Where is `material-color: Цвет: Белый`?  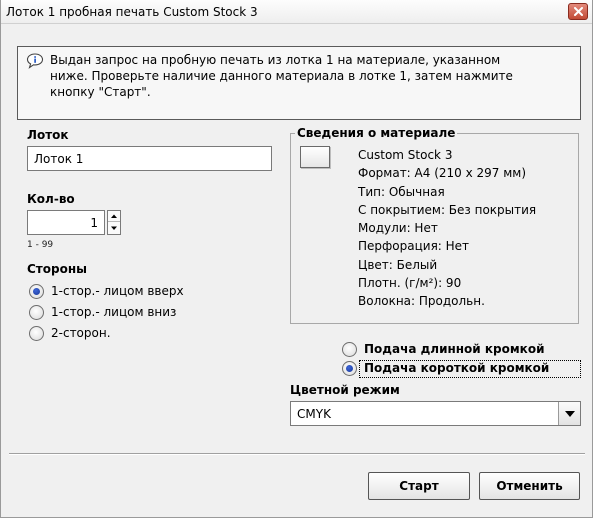
material-color: Цвет: Белый is located at coordinates (398, 264).